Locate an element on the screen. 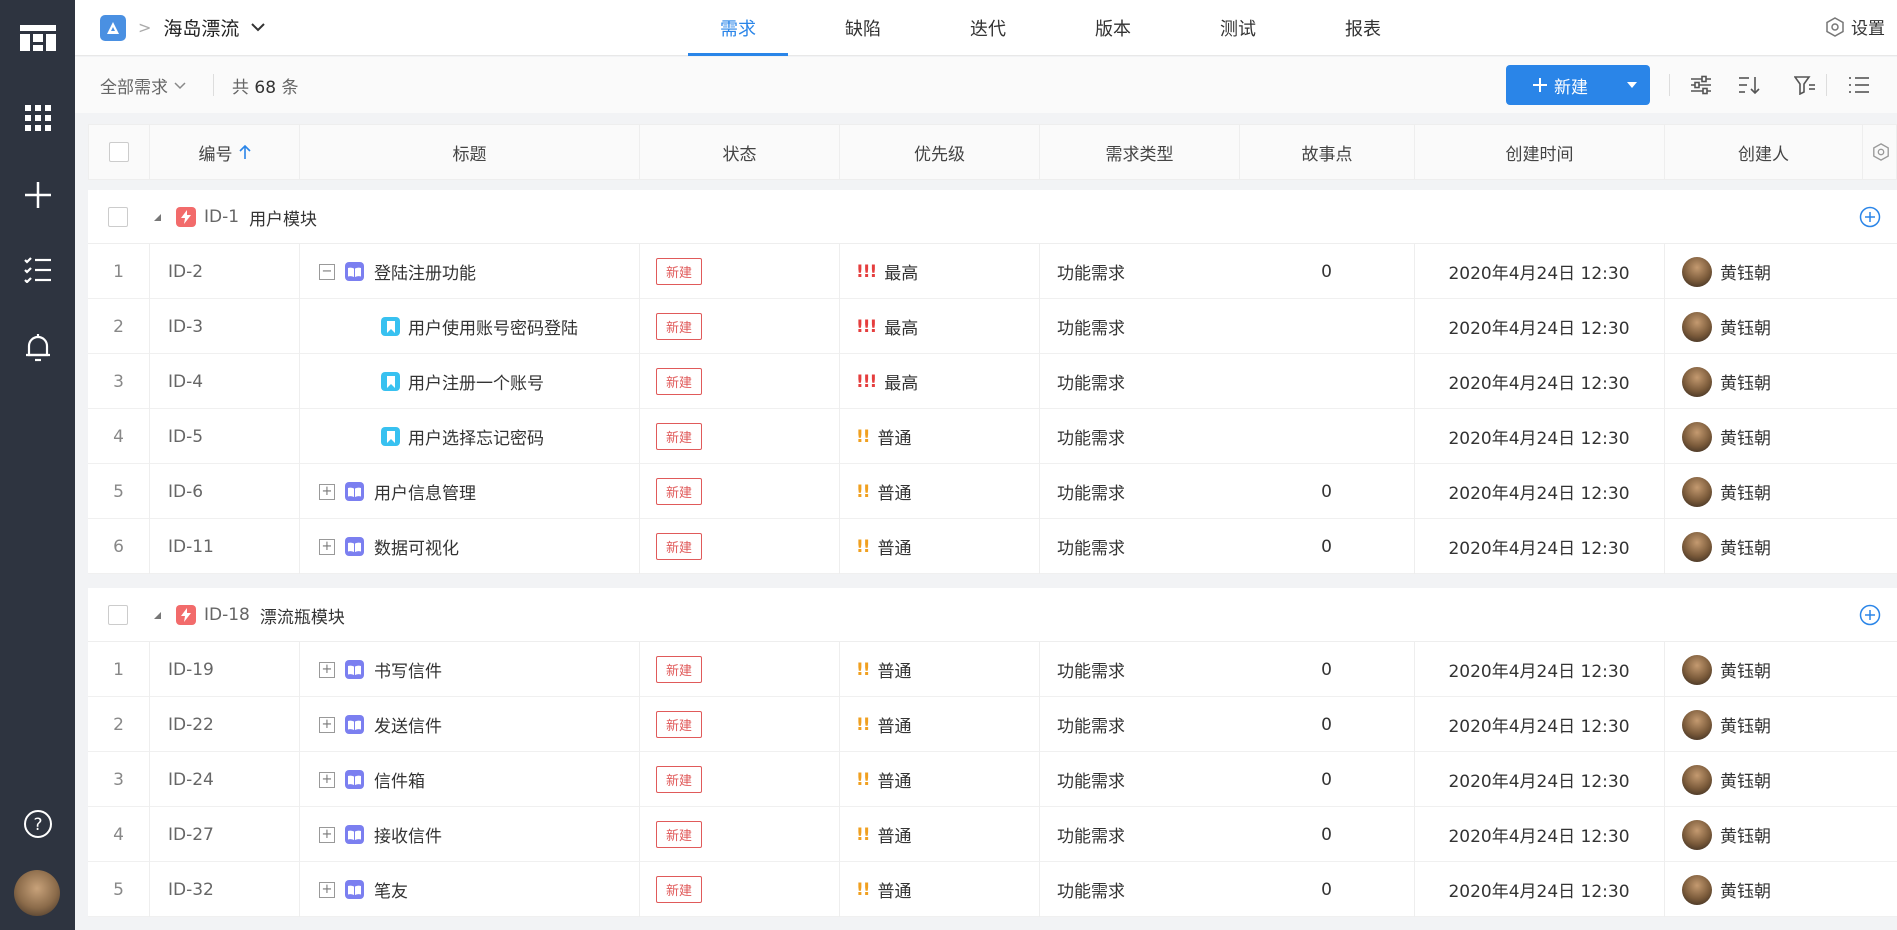 This screenshot has height=930, width=1897. header-status: 状态 is located at coordinates (740, 152).